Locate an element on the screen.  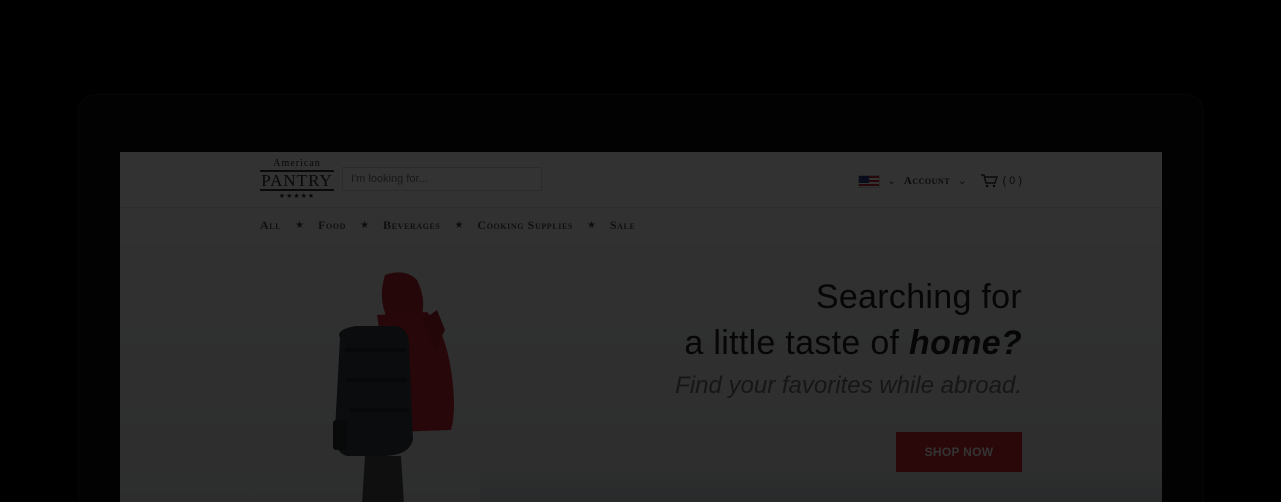
nav-item-beverages: Beverages is located at coordinates (411, 225).